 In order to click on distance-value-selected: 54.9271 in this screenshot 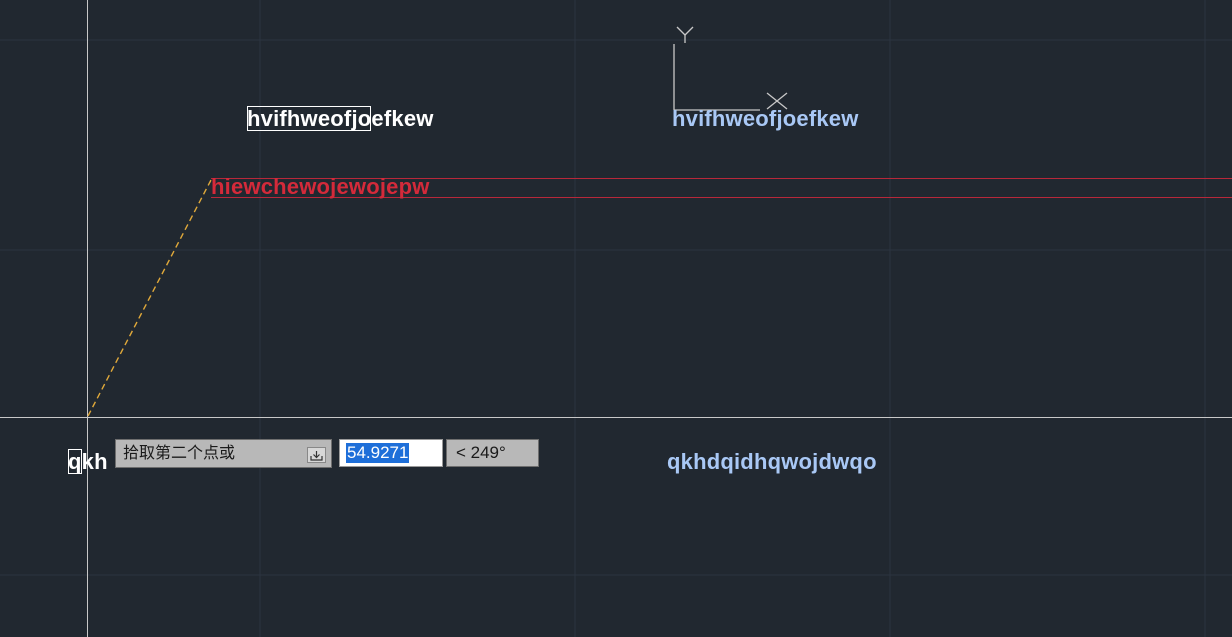, I will do `click(378, 453)`.